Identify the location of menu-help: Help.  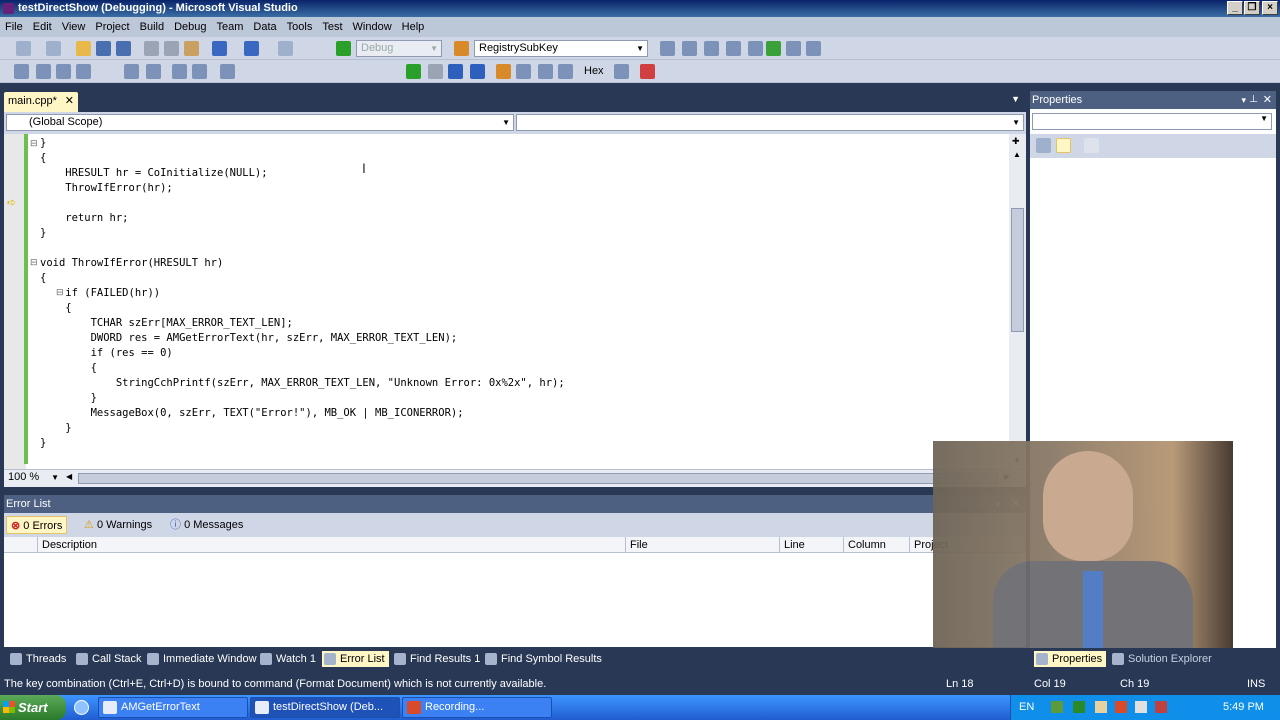
(413, 27).